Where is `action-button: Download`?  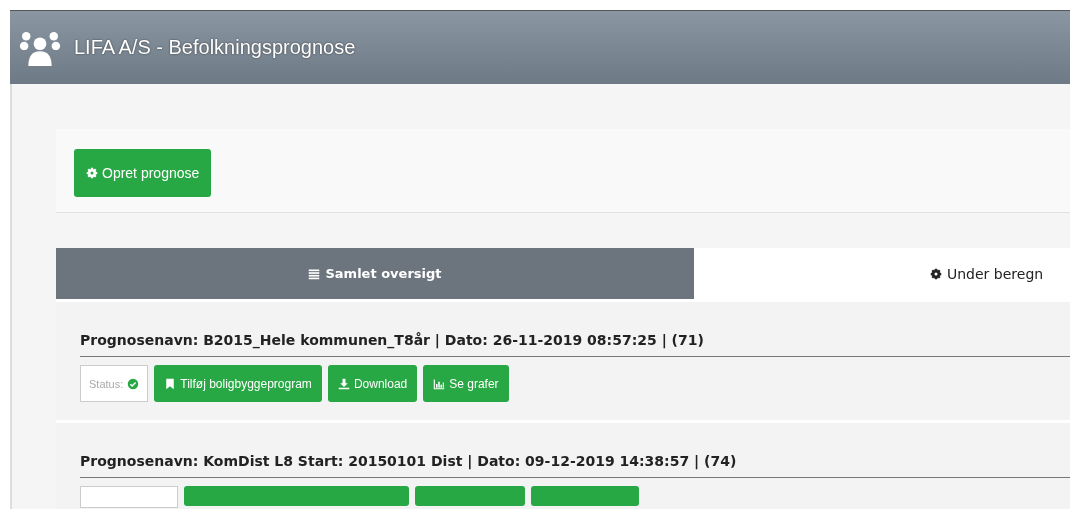
action-button: Download is located at coordinates (372, 383).